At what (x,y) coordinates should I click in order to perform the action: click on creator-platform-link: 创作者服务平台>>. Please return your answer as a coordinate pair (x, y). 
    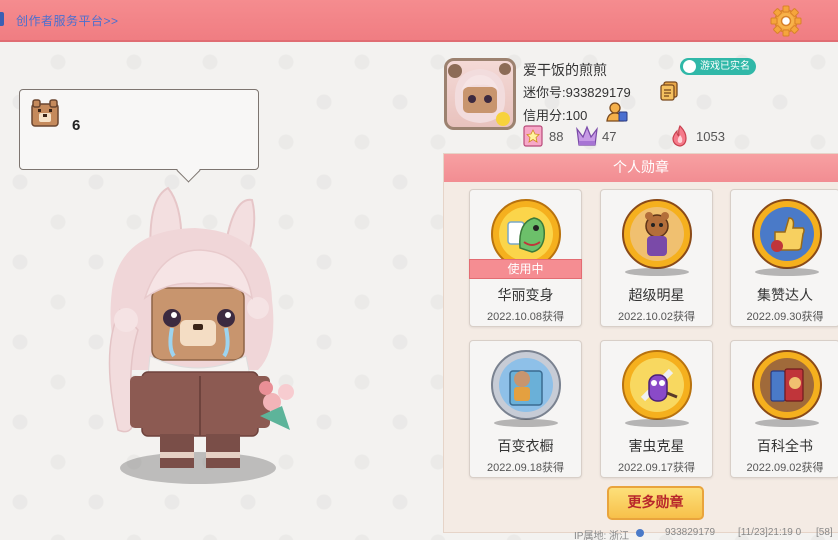
    Looking at the image, I should click on (67, 20).